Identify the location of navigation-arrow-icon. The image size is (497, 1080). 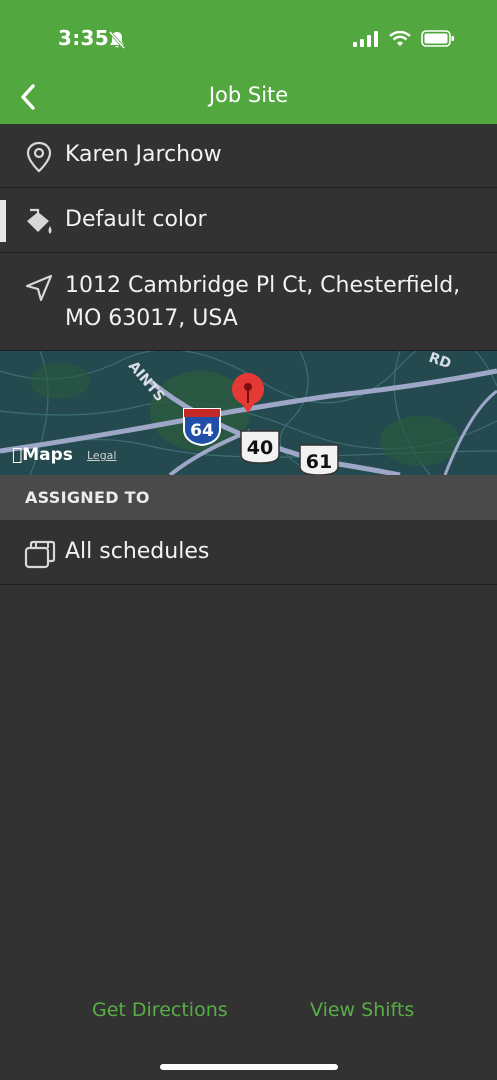
(39, 288).